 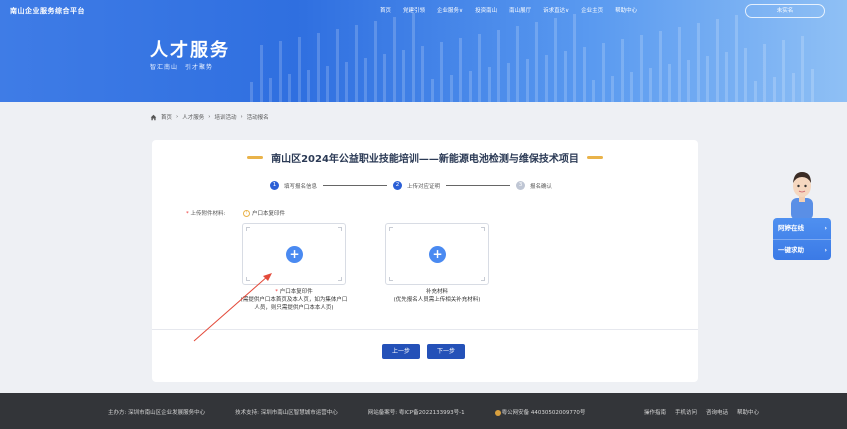 I want to click on step-1-label: 填写报名信息, so click(x=301, y=186).